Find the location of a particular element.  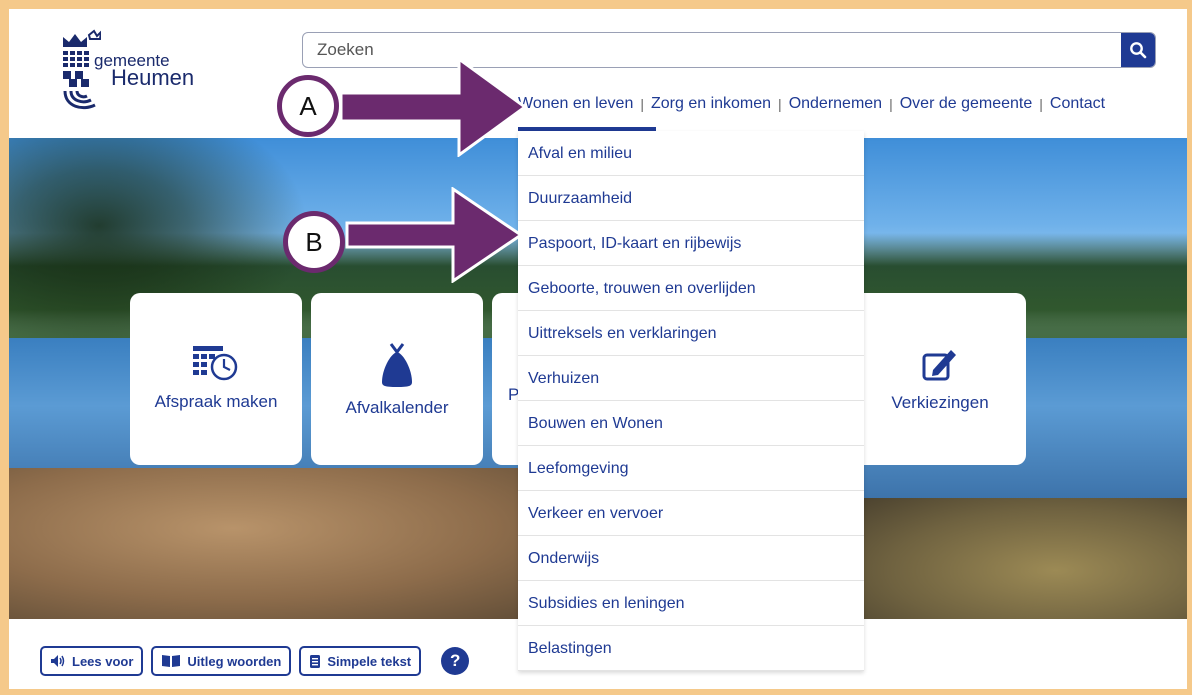

submenu-item-duurzaamheid: Duurzaamheid is located at coordinates (691, 198).